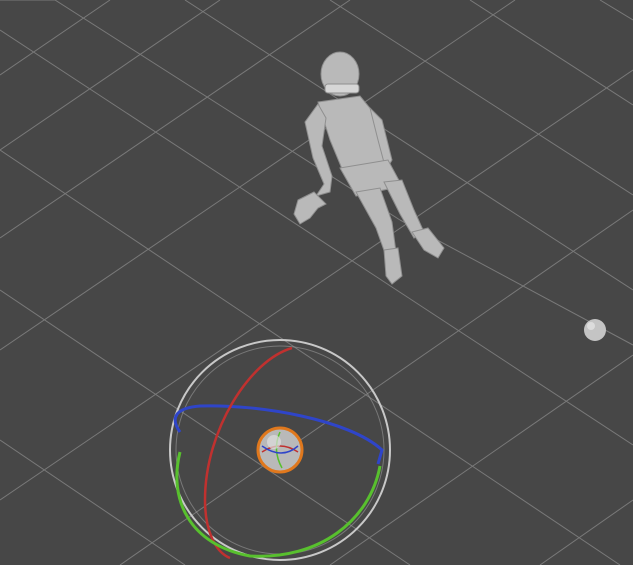  I want to click on character-right-foot, so click(428, 243).